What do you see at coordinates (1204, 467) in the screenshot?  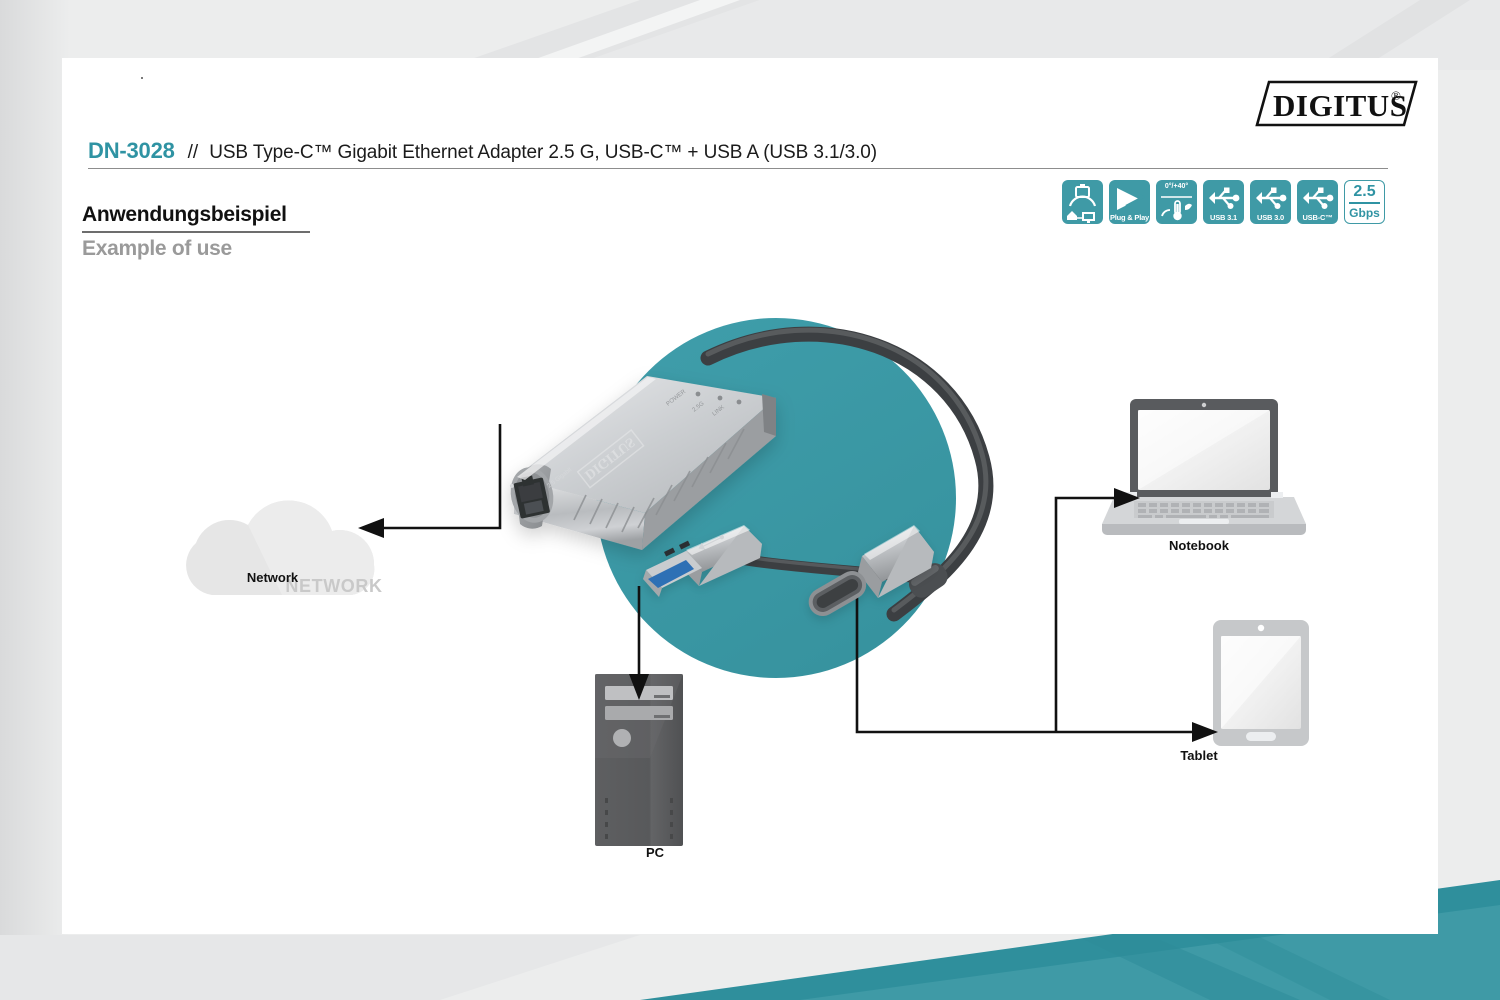 I see `notebook-device` at bounding box center [1204, 467].